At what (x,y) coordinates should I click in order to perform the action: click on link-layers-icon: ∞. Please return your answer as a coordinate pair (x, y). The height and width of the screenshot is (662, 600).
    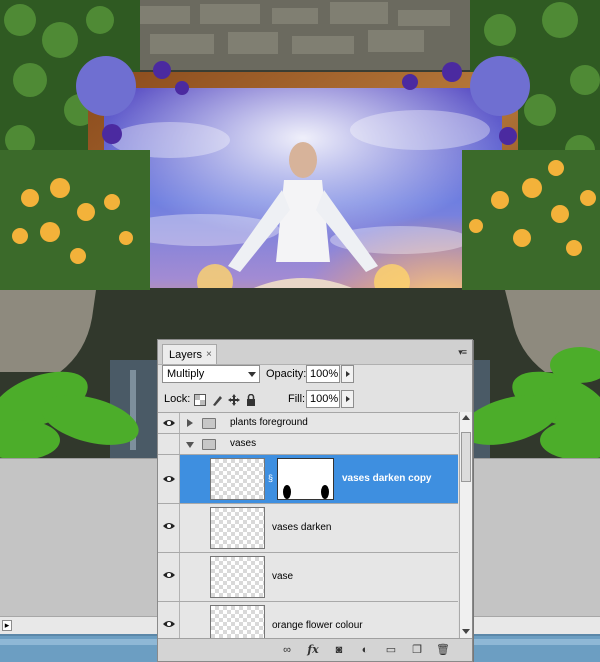
    Looking at the image, I should click on (287, 650).